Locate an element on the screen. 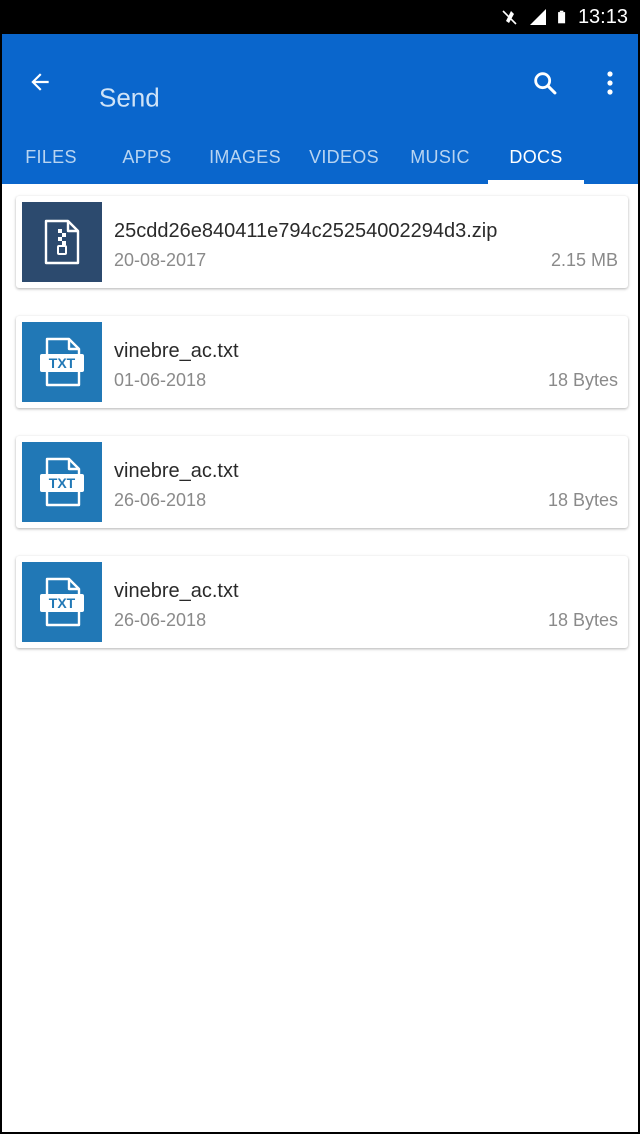  tab-videos: VIDEOS is located at coordinates (344, 157).